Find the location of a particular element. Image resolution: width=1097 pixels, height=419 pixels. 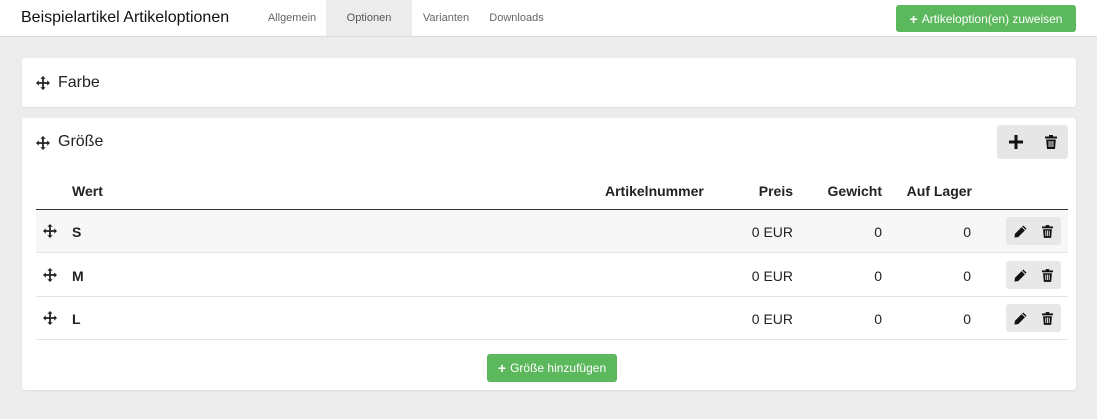

plus-icon is located at coordinates (1015, 142).